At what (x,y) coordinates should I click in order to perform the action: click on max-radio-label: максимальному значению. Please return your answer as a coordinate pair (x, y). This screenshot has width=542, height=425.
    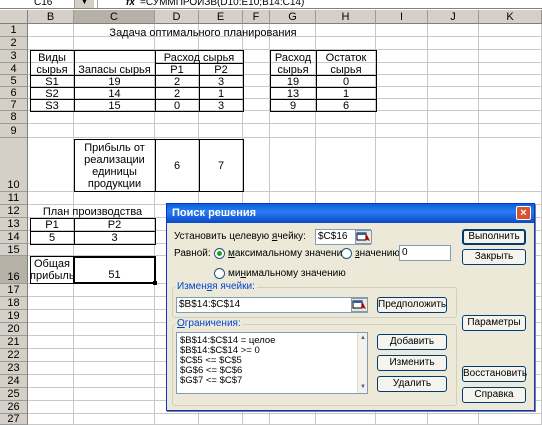
    Looking at the image, I should click on (289, 253).